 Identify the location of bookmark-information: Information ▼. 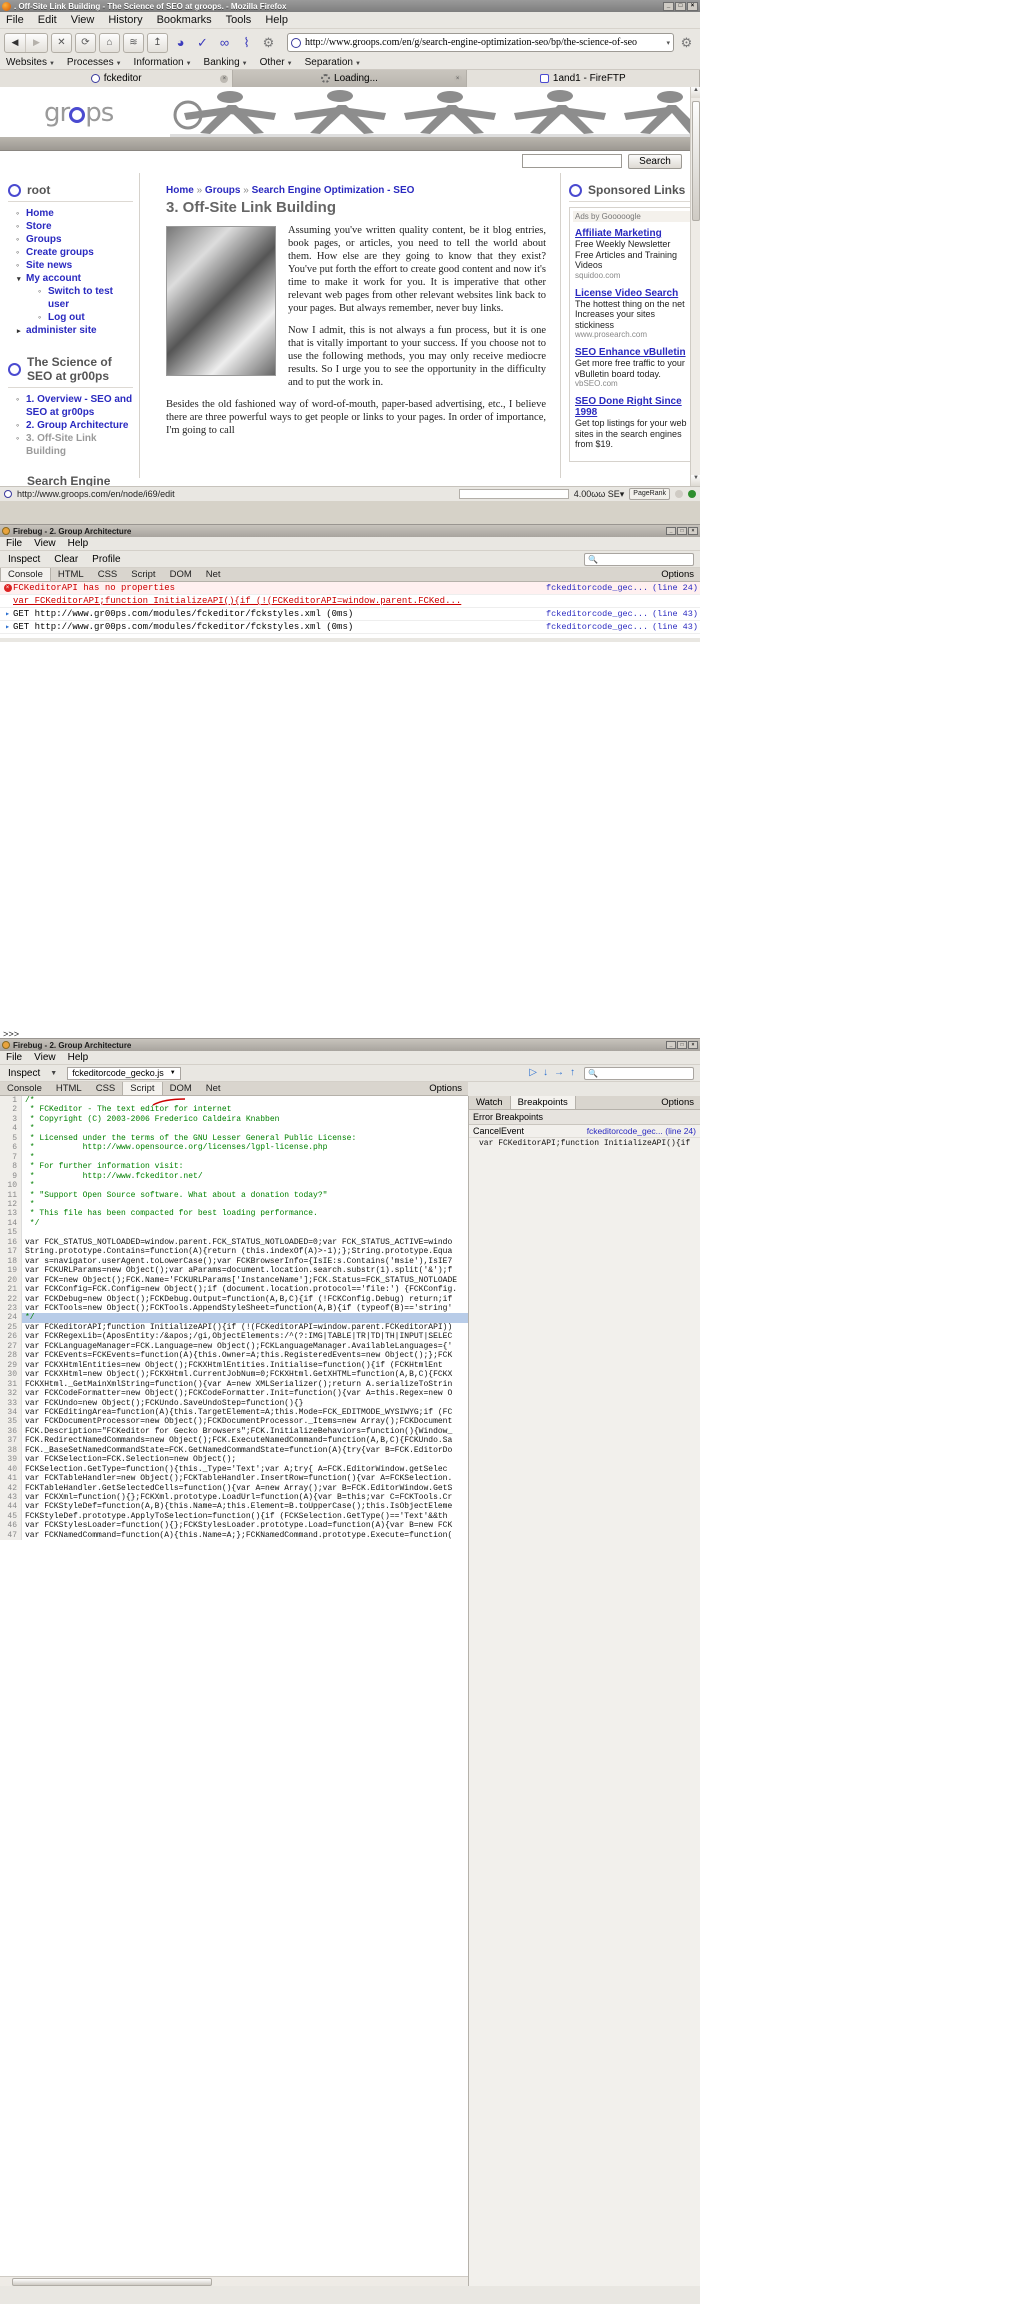
(163, 62).